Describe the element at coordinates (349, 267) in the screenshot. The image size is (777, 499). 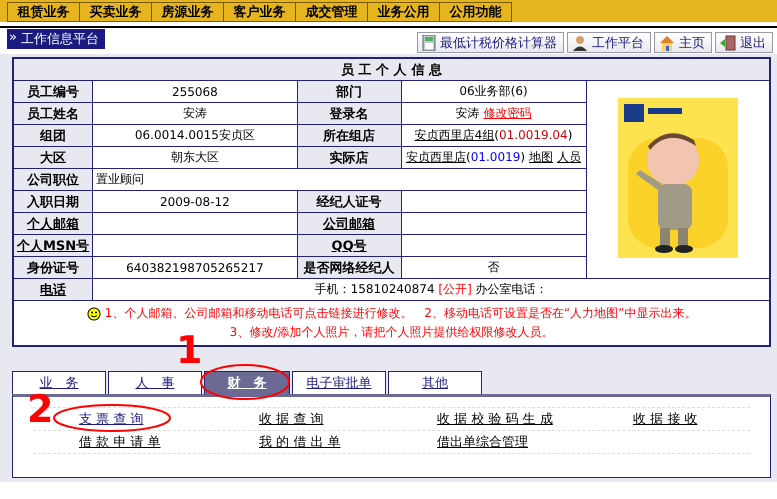
I see `field-label: 是否网络经纪人` at that location.